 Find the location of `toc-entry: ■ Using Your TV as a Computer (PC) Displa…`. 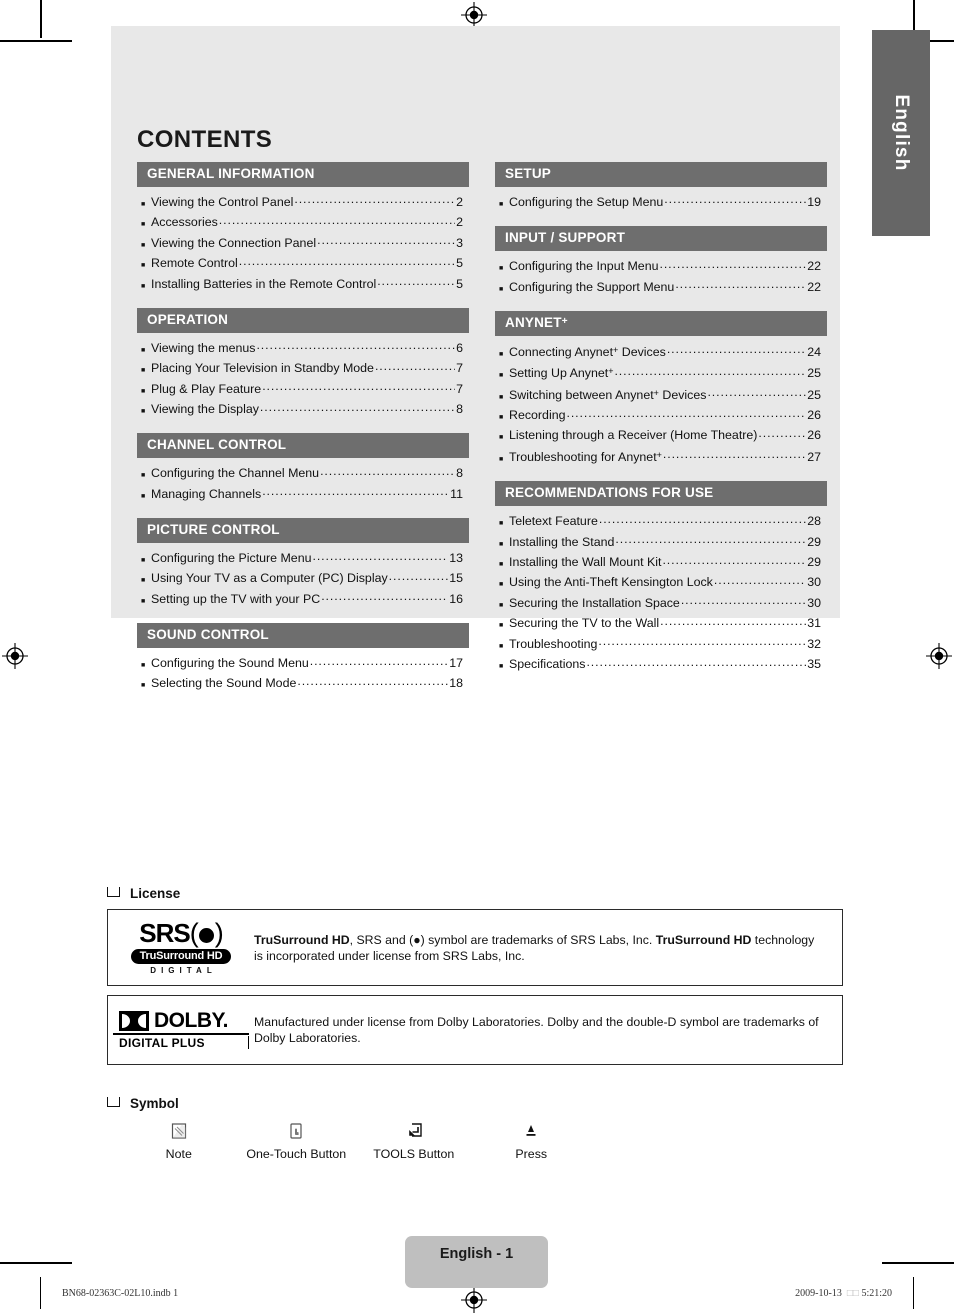

toc-entry: ■ Using Your TV as a Computer (PC) Displa… is located at coordinates (303, 579).